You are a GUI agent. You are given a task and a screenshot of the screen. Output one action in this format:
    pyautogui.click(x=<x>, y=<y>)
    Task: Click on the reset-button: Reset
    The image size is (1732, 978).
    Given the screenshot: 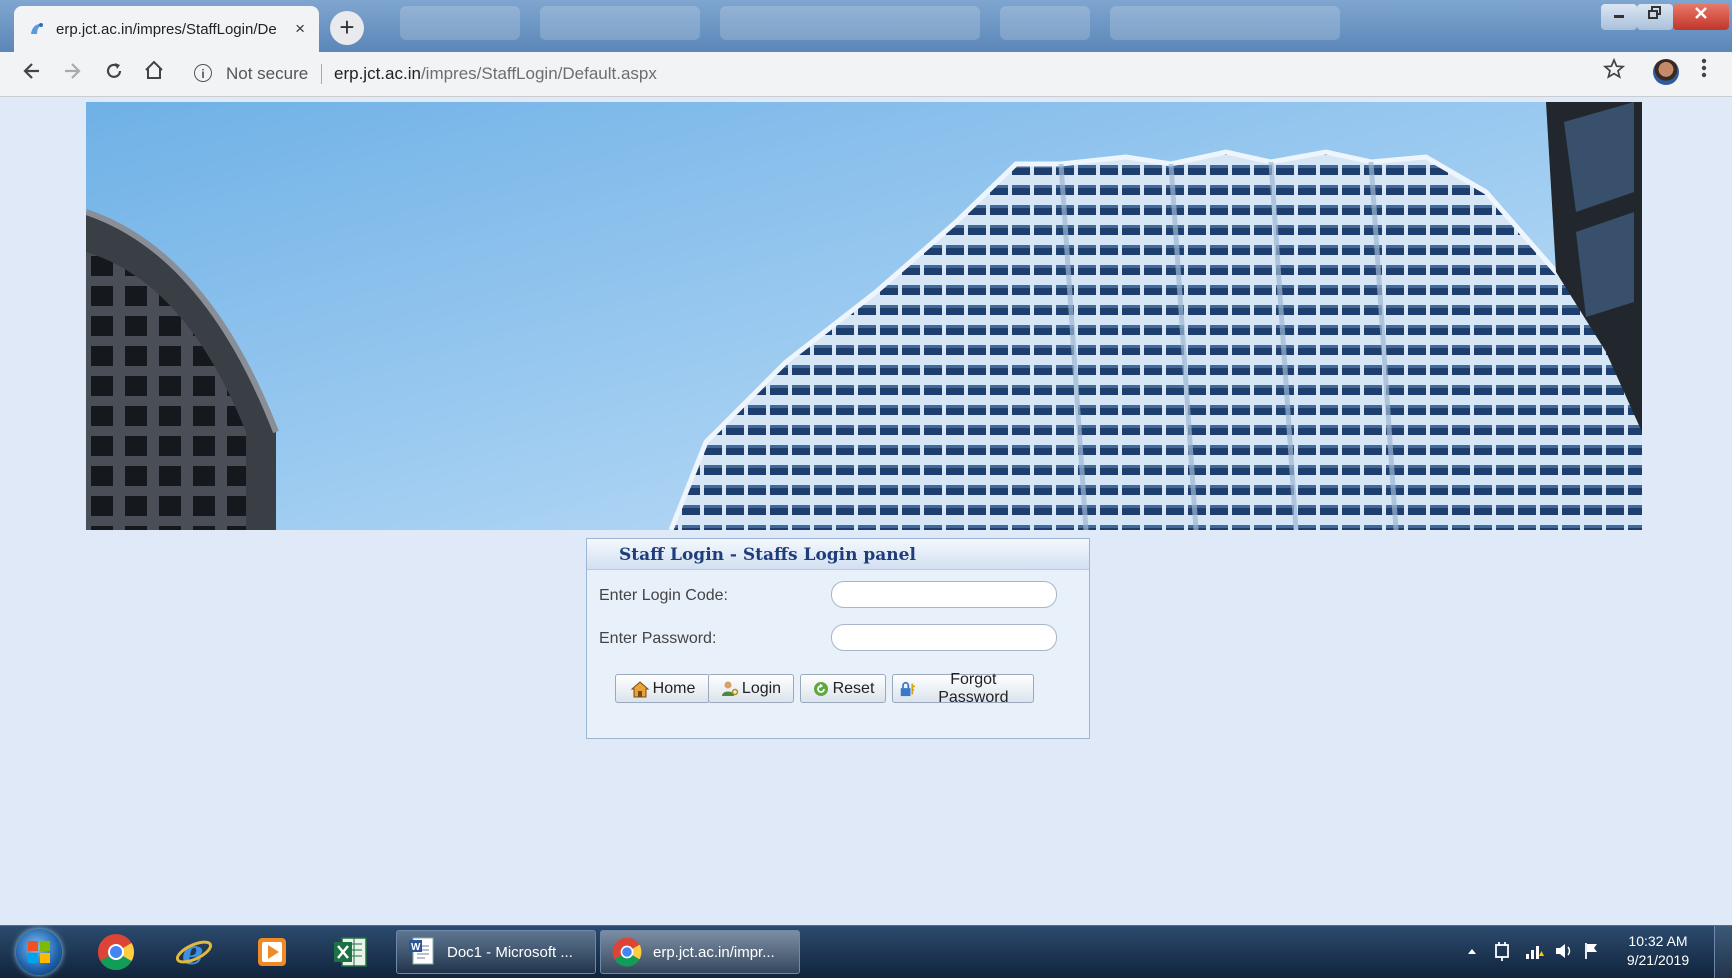 What is the action you would take?
    pyautogui.click(x=843, y=688)
    